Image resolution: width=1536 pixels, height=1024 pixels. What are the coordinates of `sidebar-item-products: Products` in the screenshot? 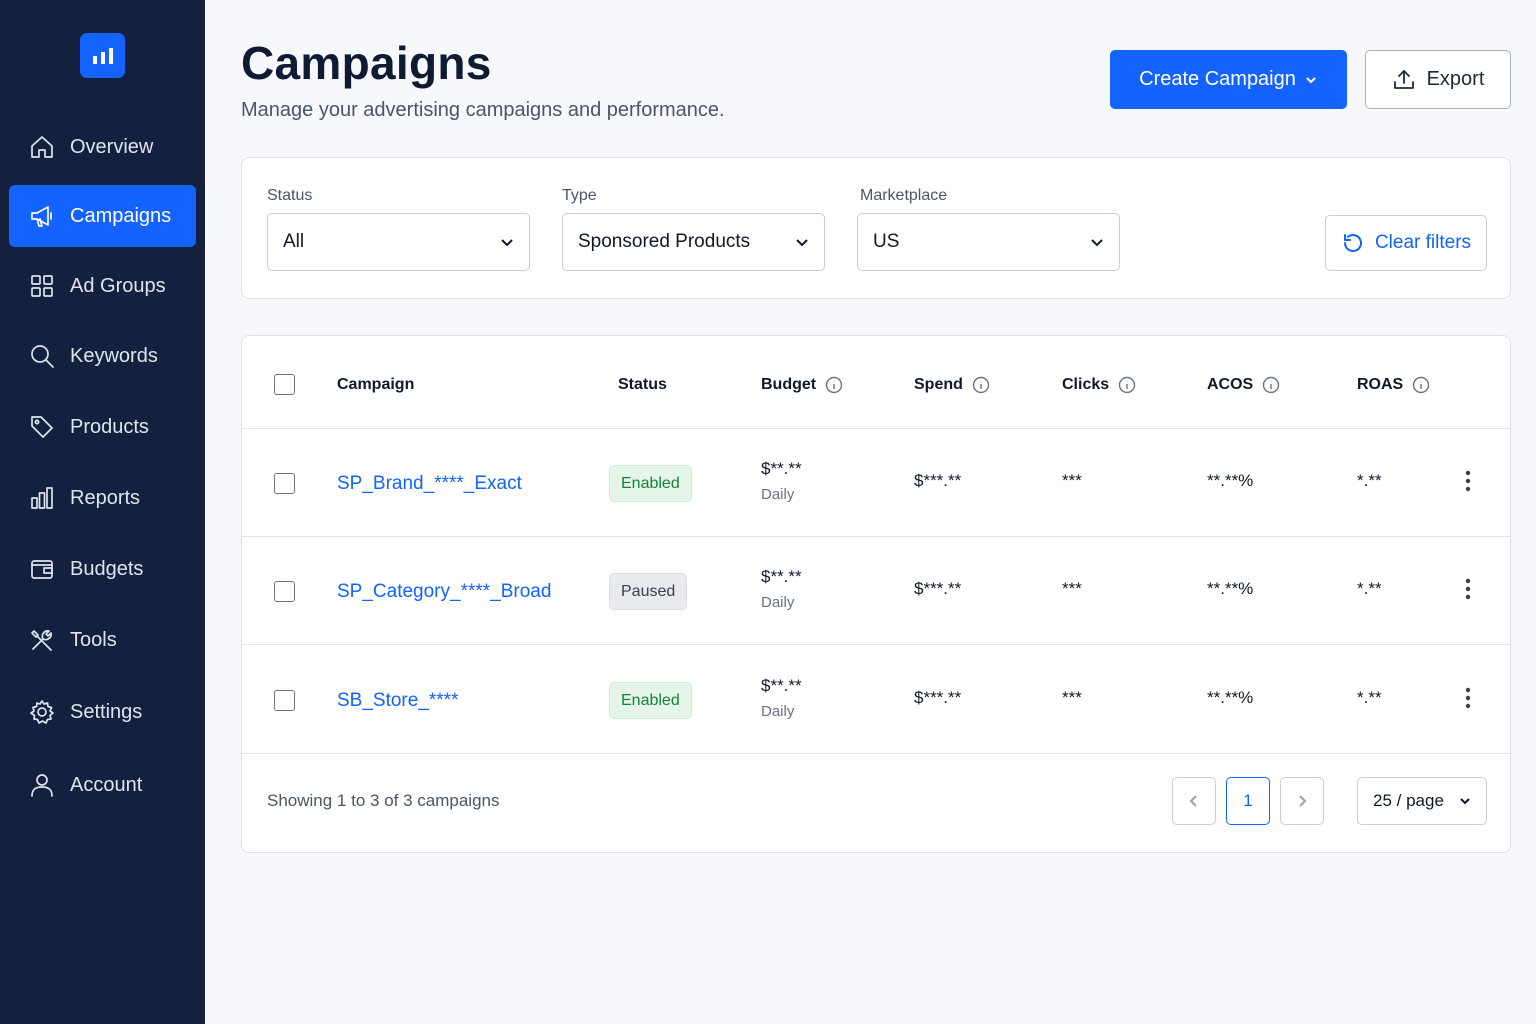 It's located at (102, 427).